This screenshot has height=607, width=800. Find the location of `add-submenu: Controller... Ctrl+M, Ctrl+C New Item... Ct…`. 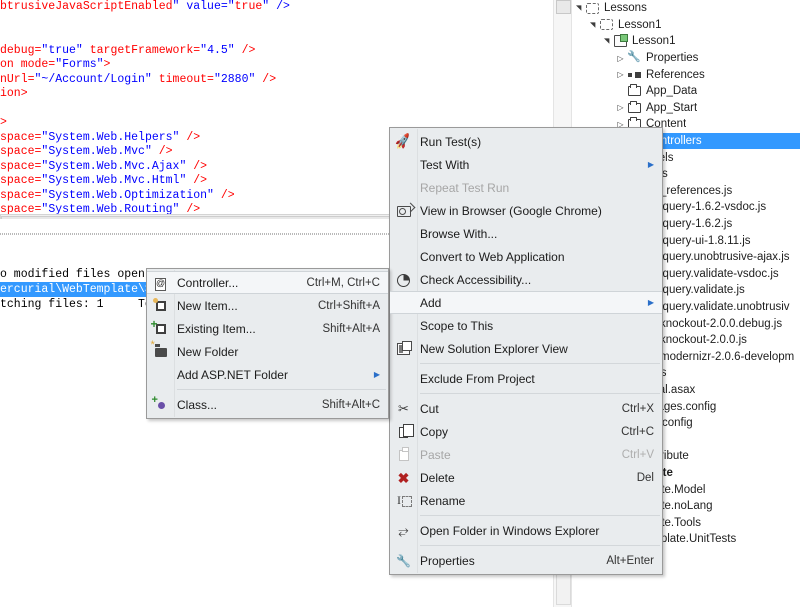

add-submenu: Controller... Ctrl+M, Ctrl+C New Item... Ct… is located at coordinates (267, 343).